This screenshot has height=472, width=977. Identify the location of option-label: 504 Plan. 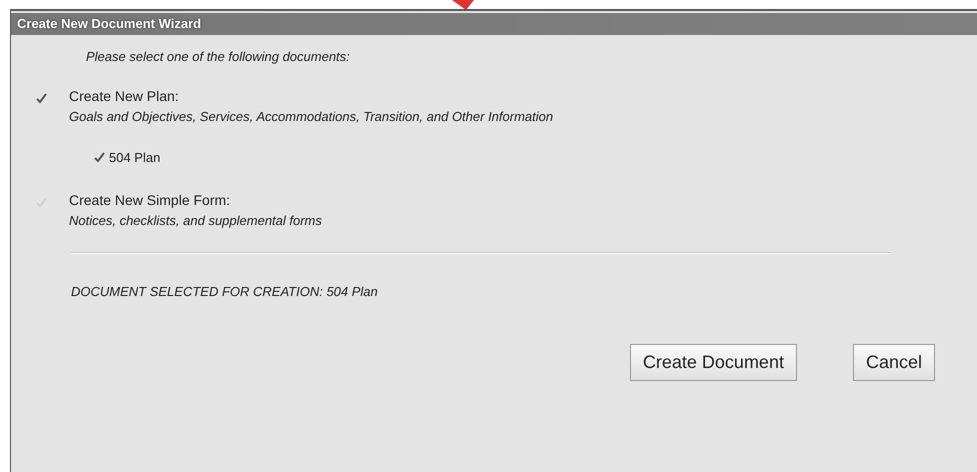
(134, 158).